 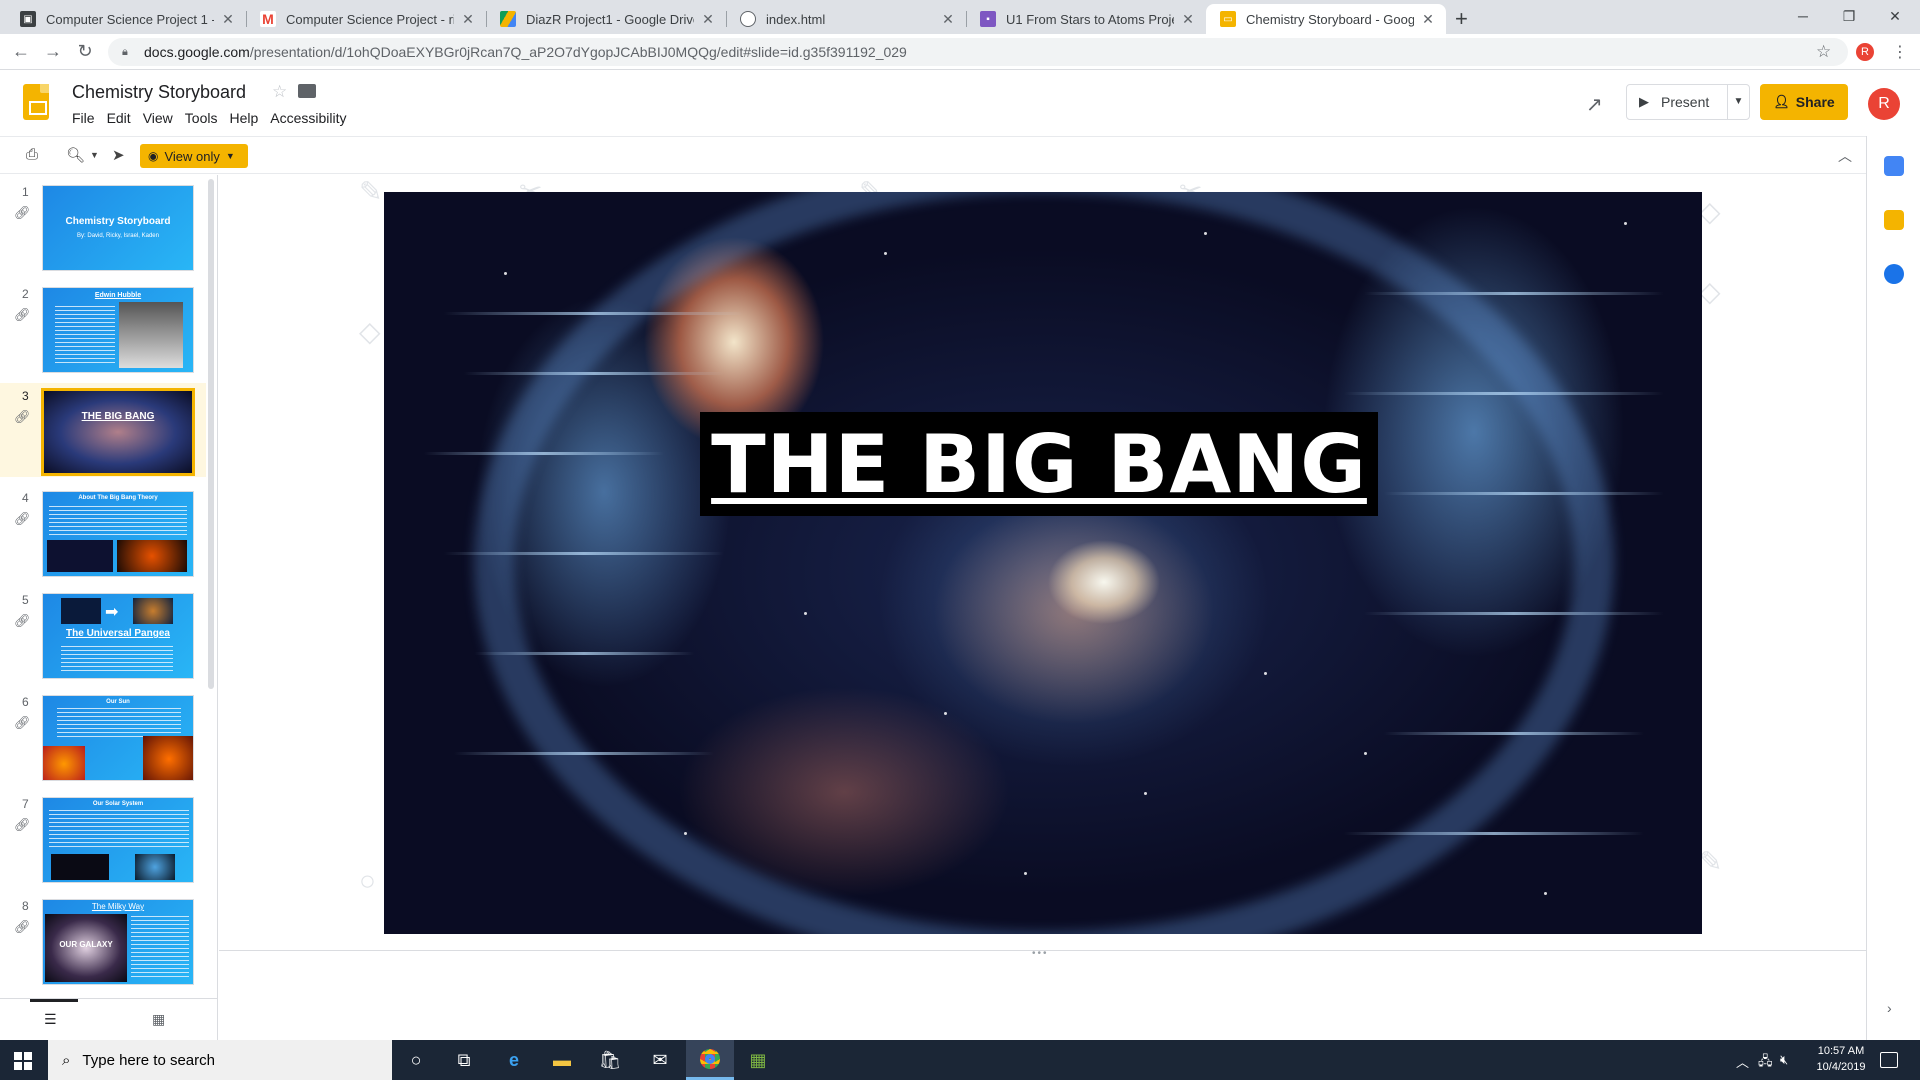 What do you see at coordinates (1711, 861) in the screenshot?
I see `background-doodle: ✎` at bounding box center [1711, 861].